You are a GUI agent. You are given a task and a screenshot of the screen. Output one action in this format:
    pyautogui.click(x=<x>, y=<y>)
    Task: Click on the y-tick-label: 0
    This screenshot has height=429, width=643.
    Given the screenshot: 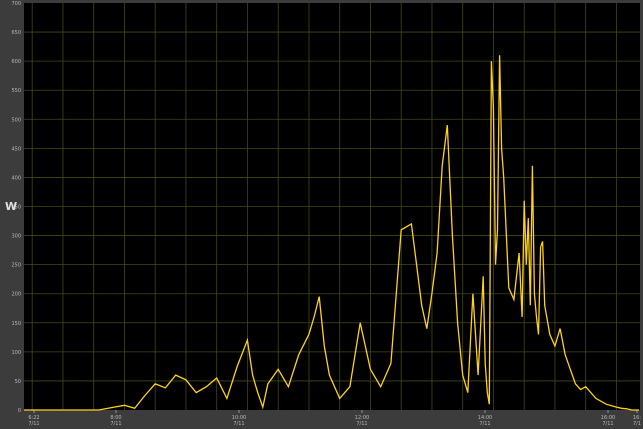 What is the action you would take?
    pyautogui.click(x=19, y=411)
    